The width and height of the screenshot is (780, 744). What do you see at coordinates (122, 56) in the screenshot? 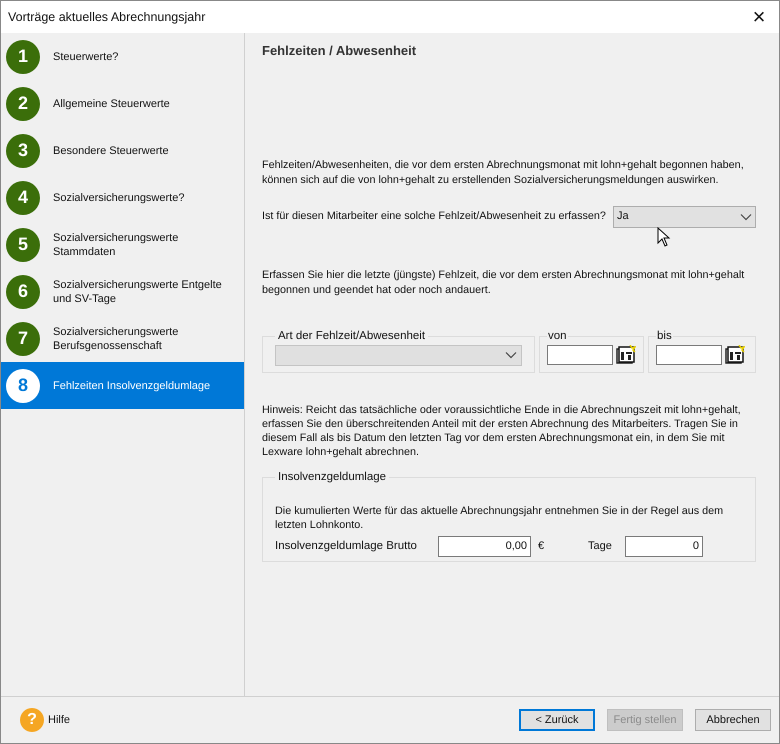
I see `wizard-step: 1 Steuerwerte?` at bounding box center [122, 56].